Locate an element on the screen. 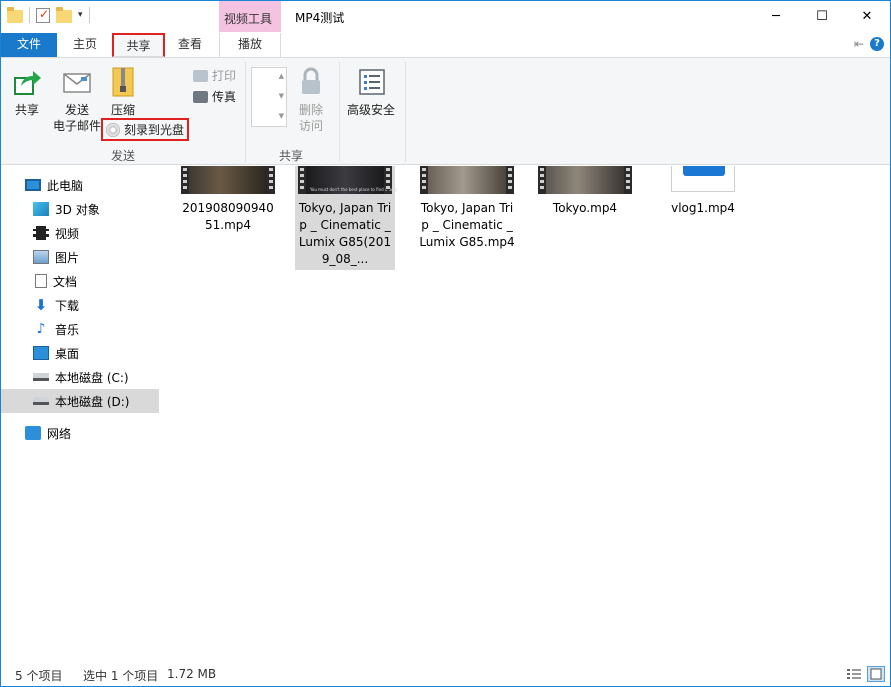 Image resolution: width=891 pixels, height=687 pixels. minimize-button: ─ is located at coordinates (776, 16).